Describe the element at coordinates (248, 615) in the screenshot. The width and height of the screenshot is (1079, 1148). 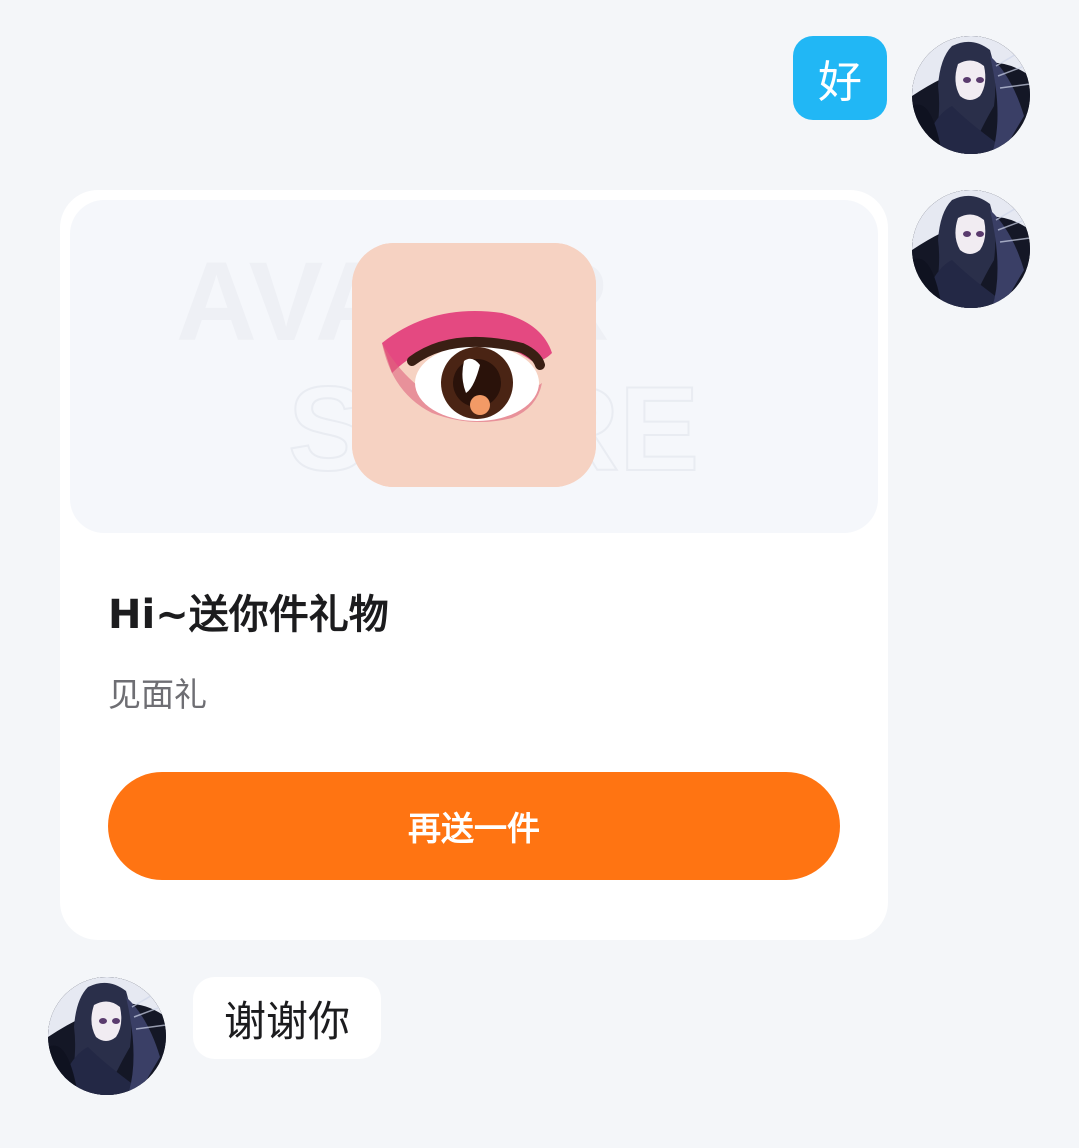
I see `gift-title: Hi~送你件礼物` at that location.